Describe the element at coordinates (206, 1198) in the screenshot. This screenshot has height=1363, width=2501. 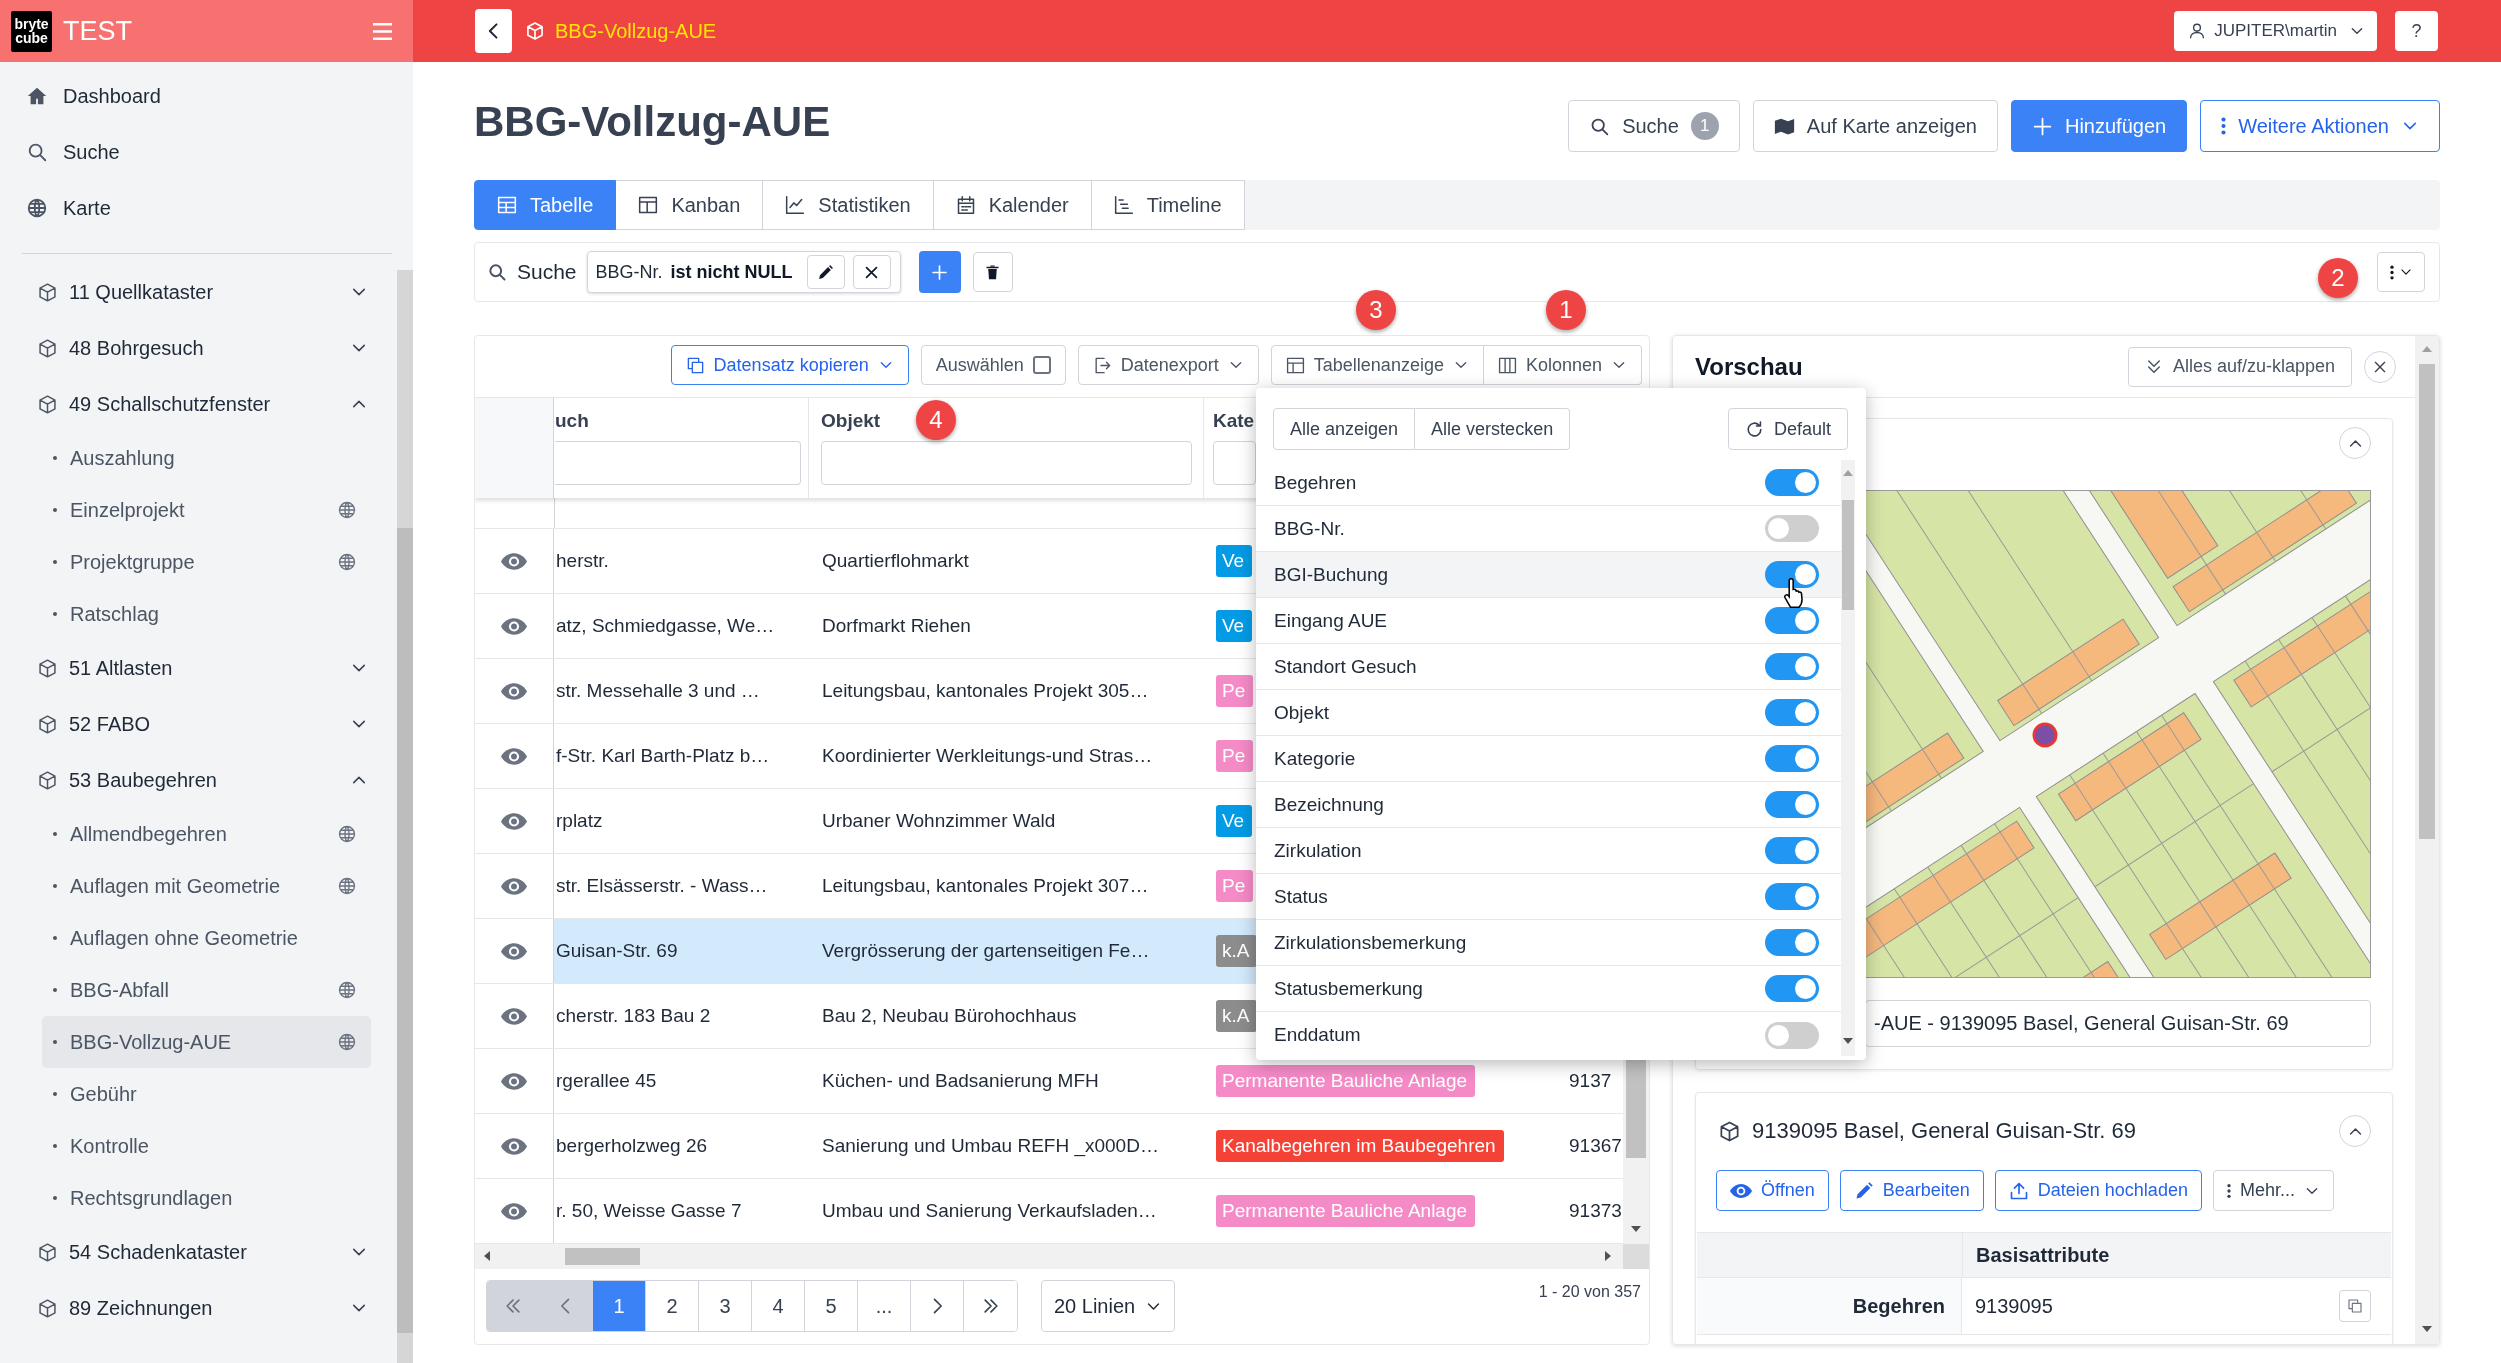
I see `sidebar-subitem: Rechtsgrundlagen` at that location.